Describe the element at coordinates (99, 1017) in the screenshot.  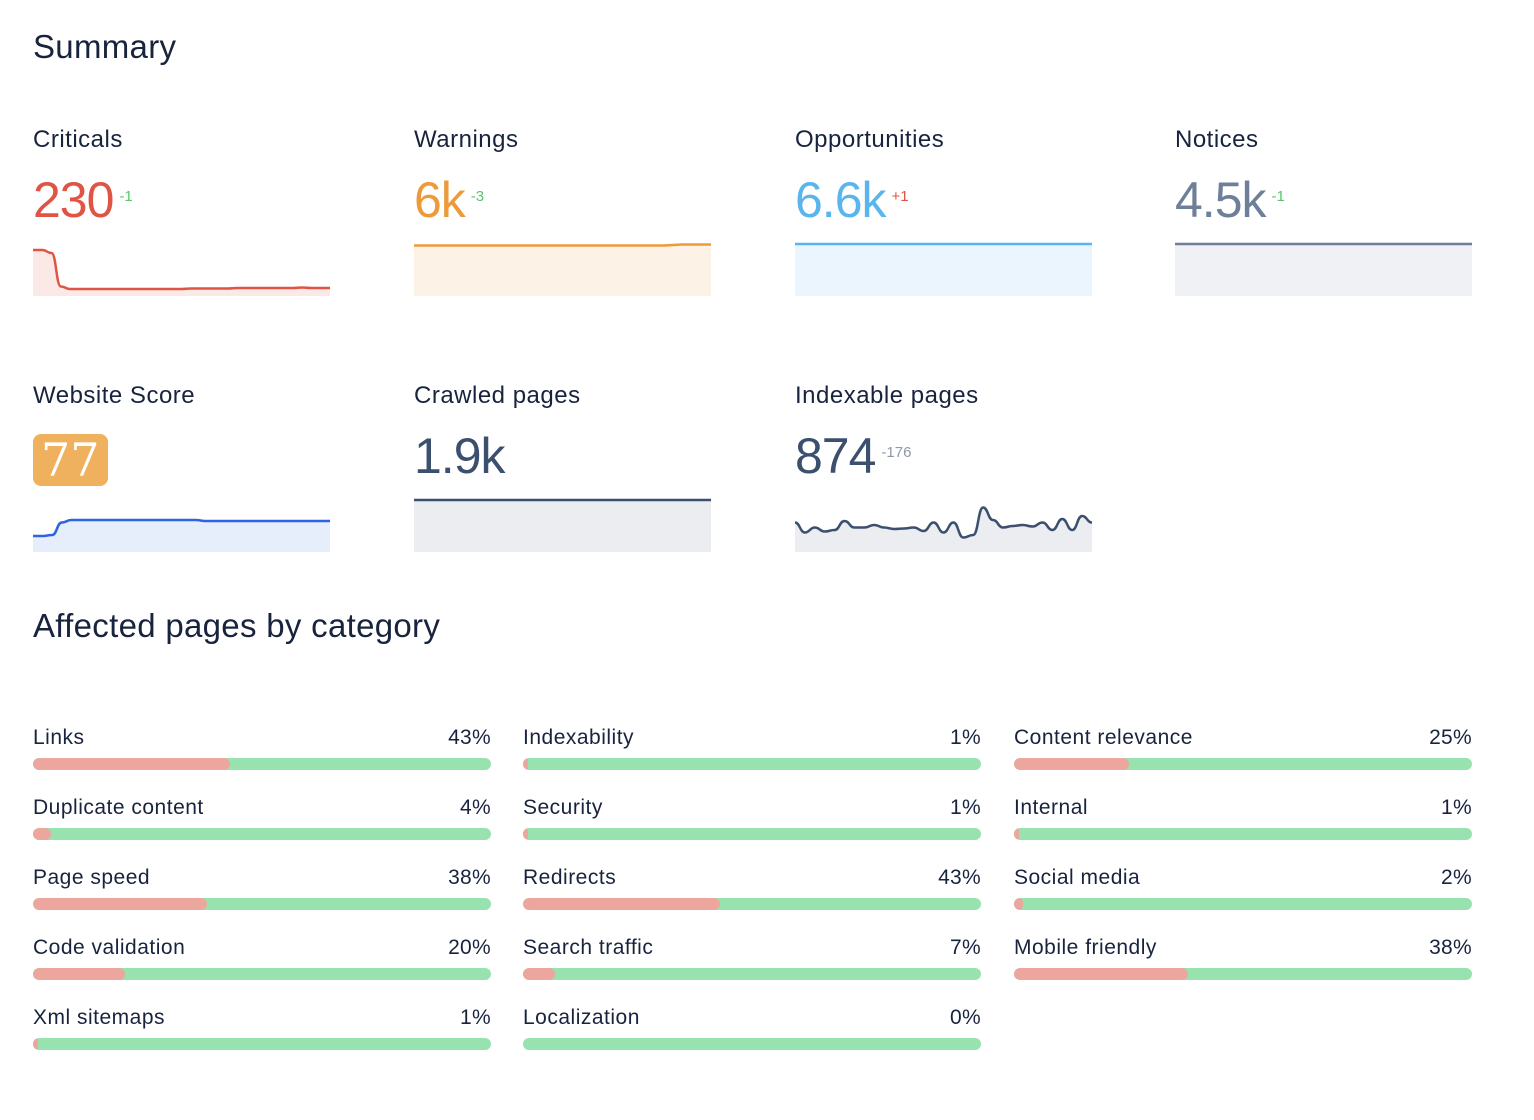
I see `category-label: Xml sitemaps` at that location.